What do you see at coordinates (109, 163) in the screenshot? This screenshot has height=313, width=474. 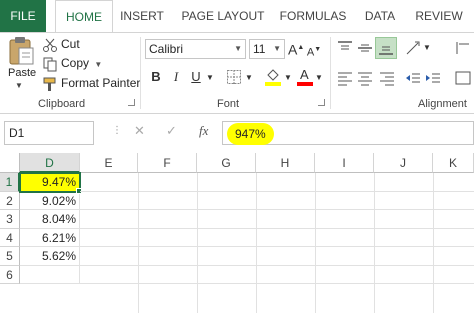 I see `column-header-e: E` at bounding box center [109, 163].